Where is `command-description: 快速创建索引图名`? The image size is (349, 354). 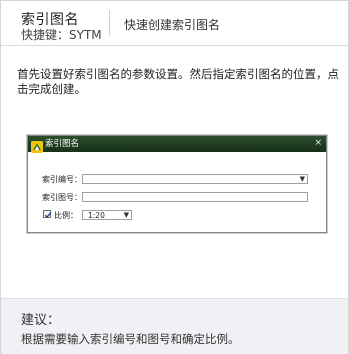 command-description: 快速创建索引图名 is located at coordinates (172, 25).